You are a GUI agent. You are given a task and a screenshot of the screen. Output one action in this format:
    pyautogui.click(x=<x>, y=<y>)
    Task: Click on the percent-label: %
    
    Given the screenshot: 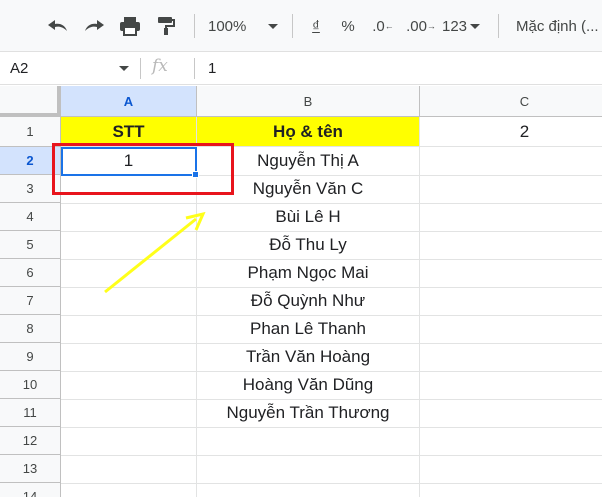 What is the action you would take?
    pyautogui.click(x=348, y=26)
    